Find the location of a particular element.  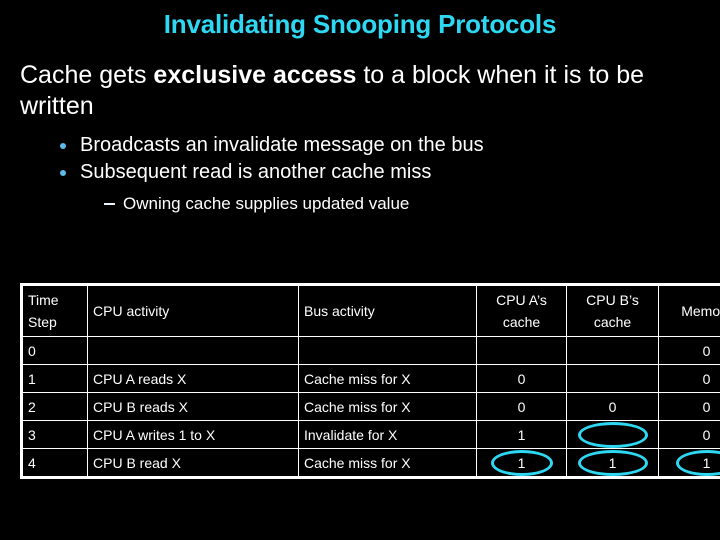

column-header-cpu-b-line2: cache is located at coordinates (612, 322).